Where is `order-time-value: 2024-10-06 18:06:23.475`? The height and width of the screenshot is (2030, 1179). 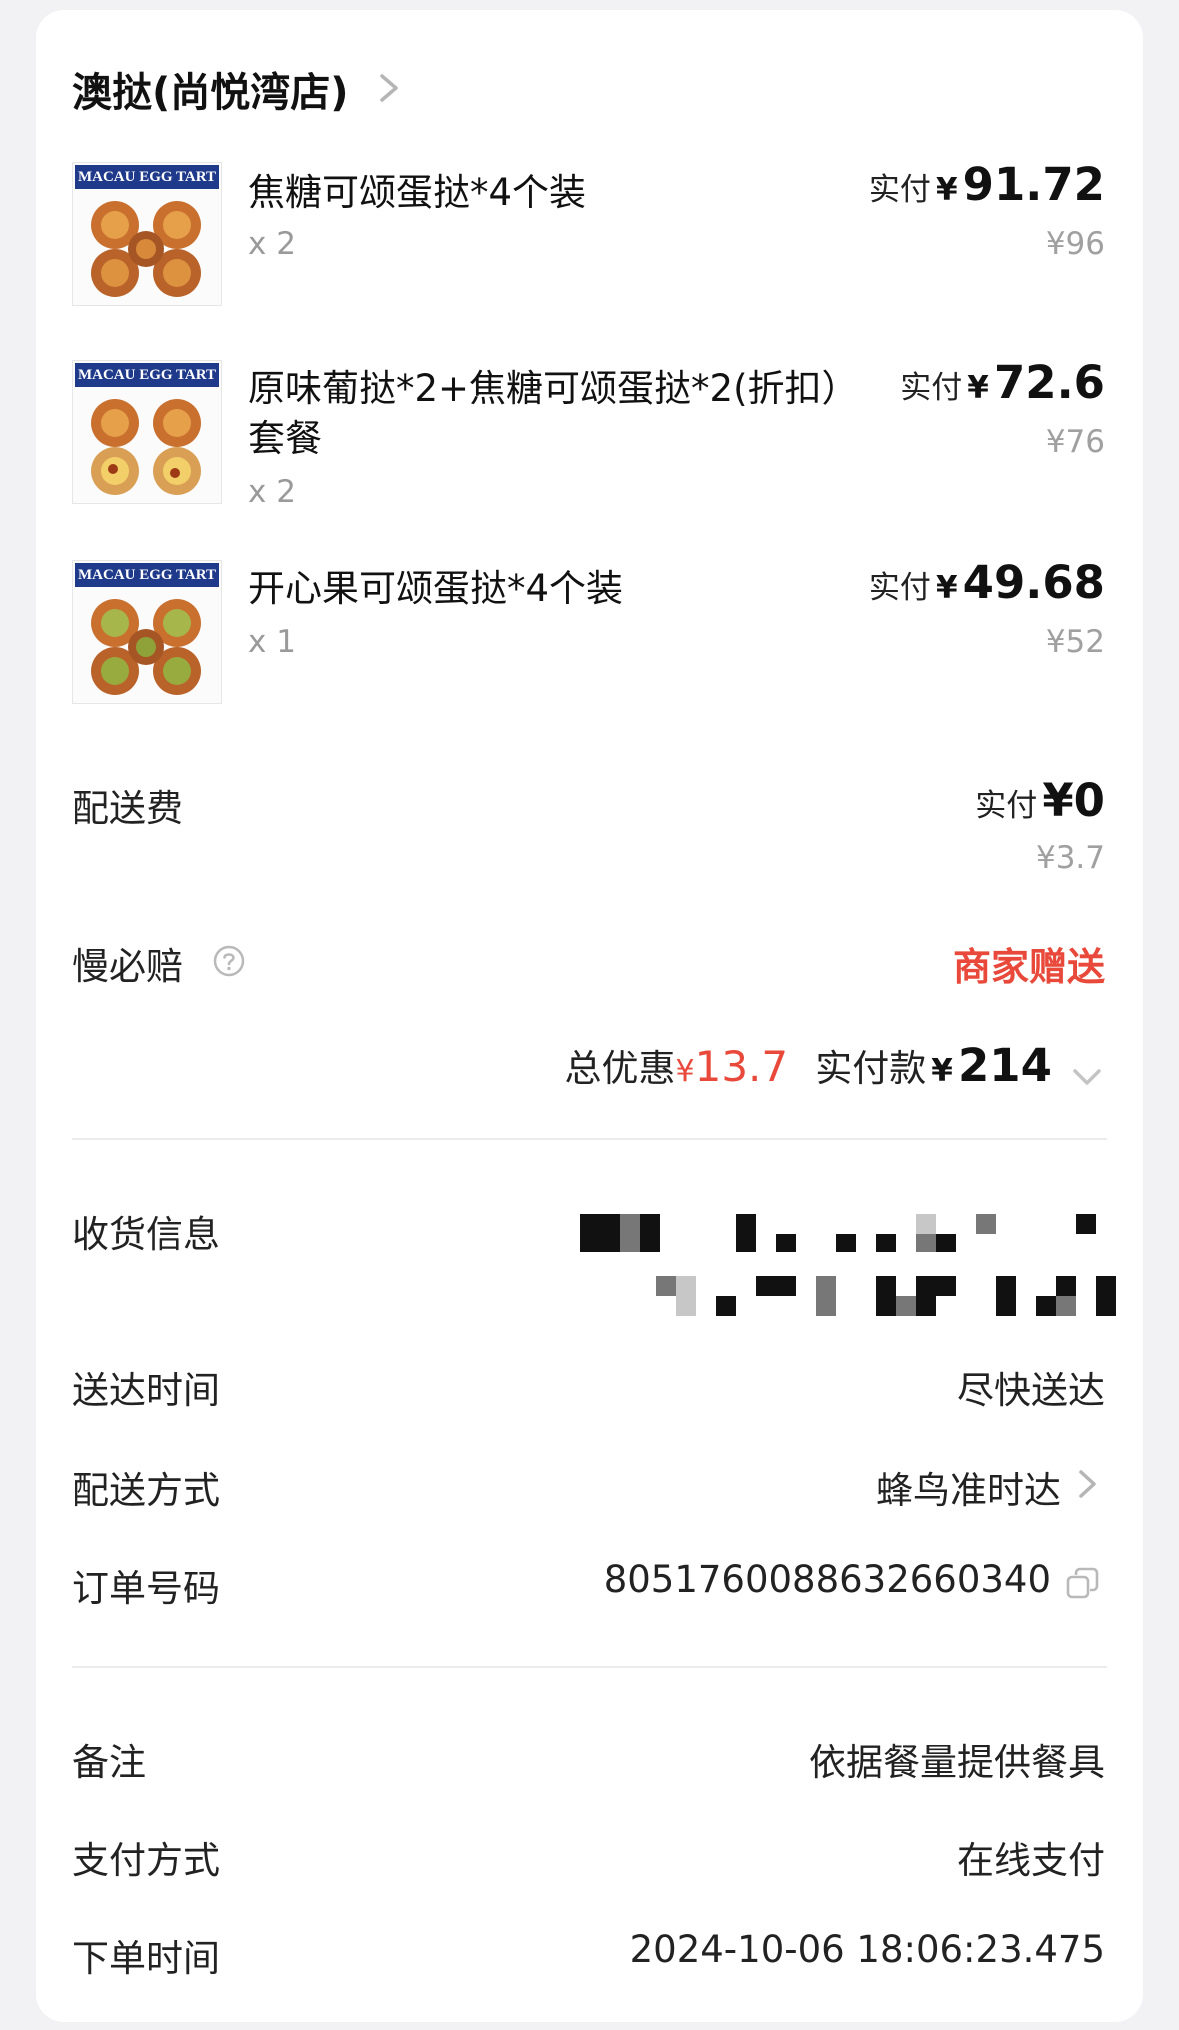 order-time-value: 2024-10-06 18:06:23.475 is located at coordinates (867, 1949).